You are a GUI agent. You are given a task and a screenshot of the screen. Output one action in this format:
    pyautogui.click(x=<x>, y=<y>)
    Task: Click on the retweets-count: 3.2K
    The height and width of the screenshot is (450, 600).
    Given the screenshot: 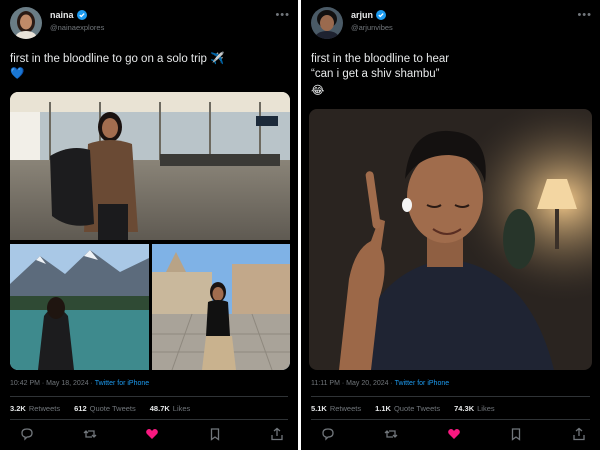 What is the action you would take?
    pyautogui.click(x=18, y=408)
    